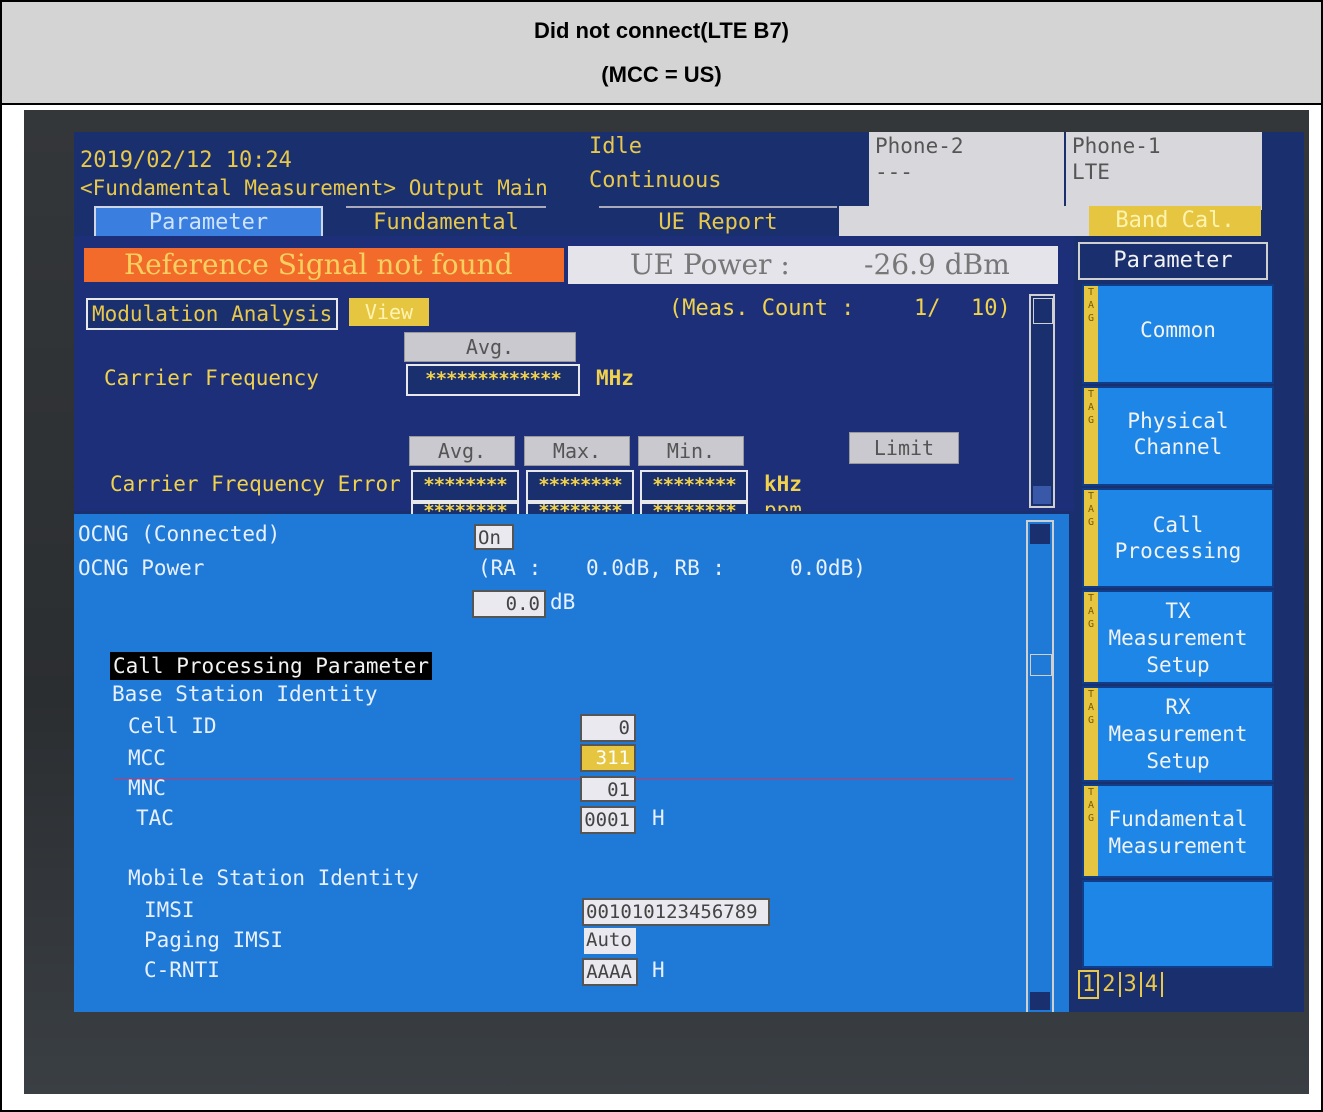 Image resolution: width=1323 pixels, height=1112 pixels. I want to click on ocng-power-input: 0.0, so click(509, 604).